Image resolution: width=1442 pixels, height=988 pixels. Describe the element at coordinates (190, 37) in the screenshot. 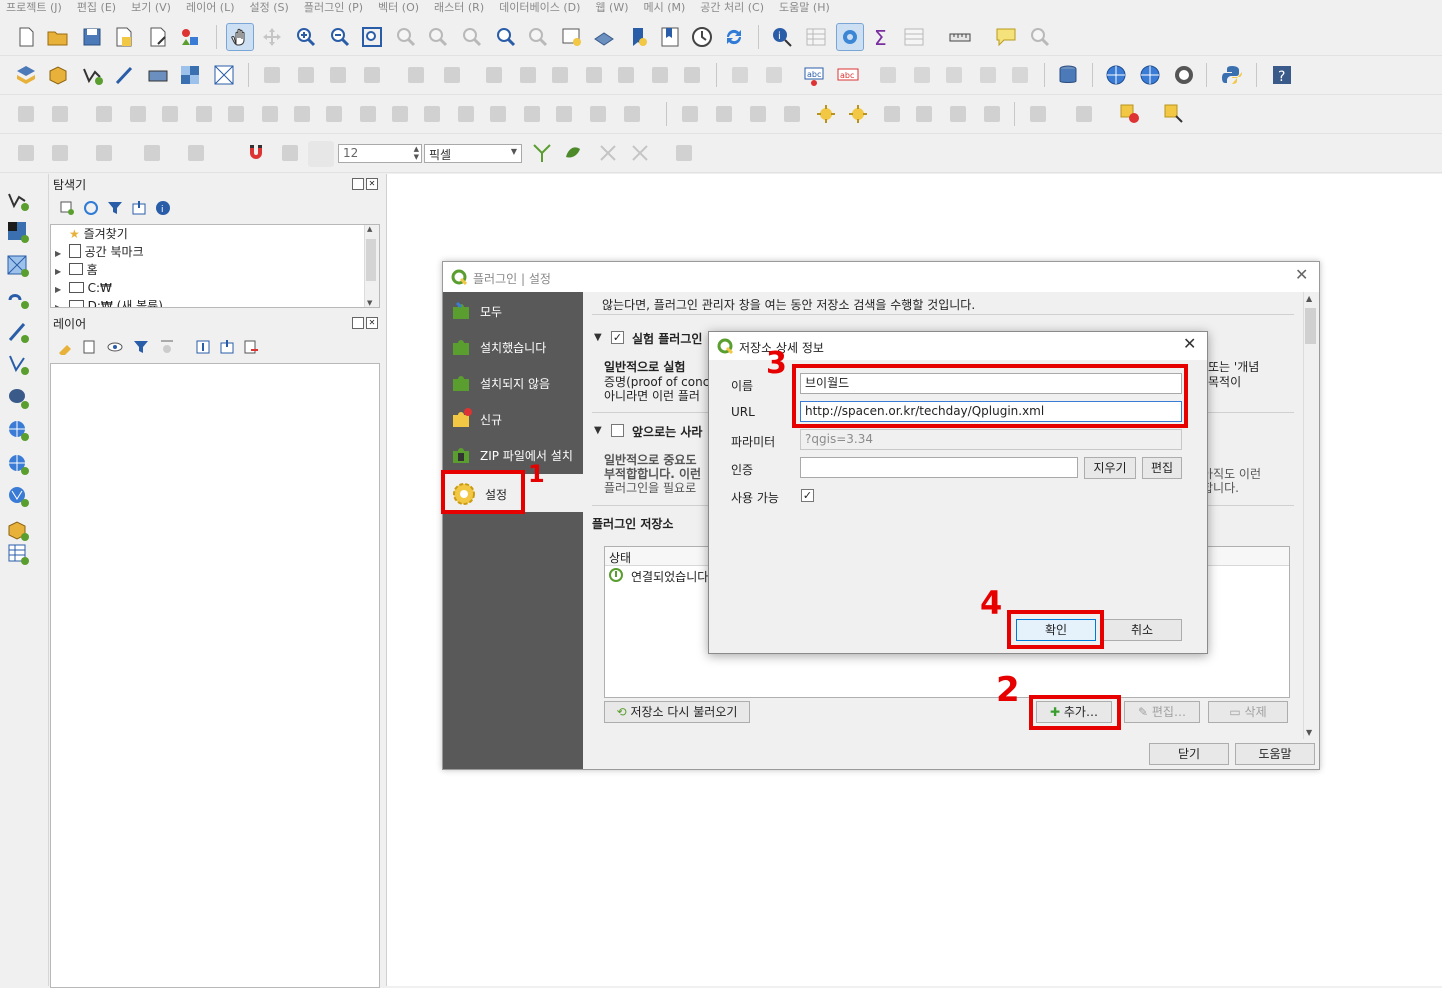

I see `style-manager-icon` at that location.